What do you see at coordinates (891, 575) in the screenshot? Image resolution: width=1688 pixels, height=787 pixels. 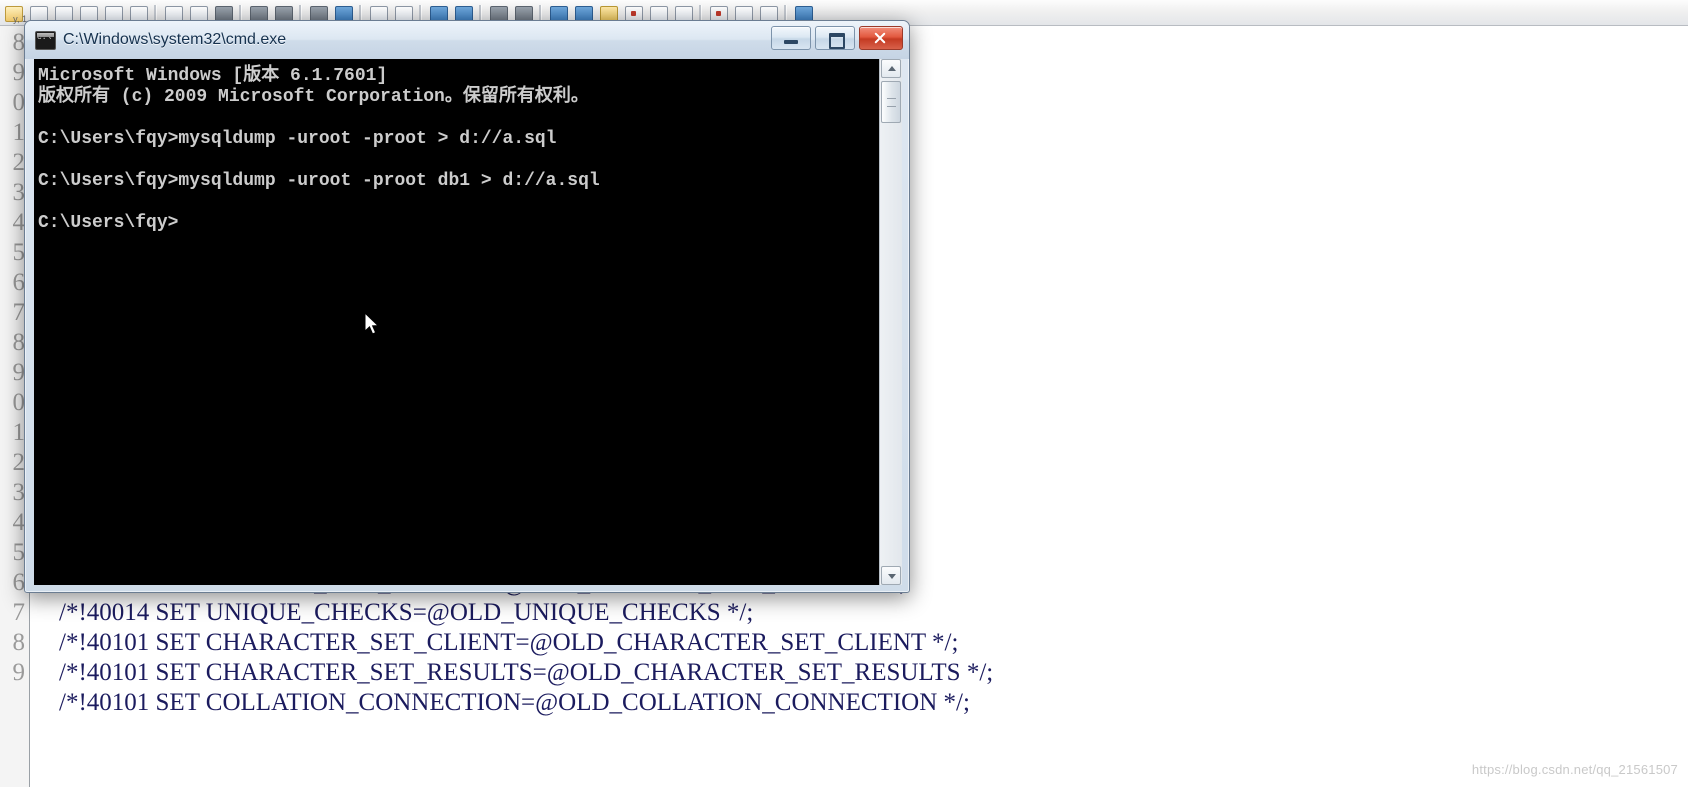 I see `scroll-down-arrow-icon` at bounding box center [891, 575].